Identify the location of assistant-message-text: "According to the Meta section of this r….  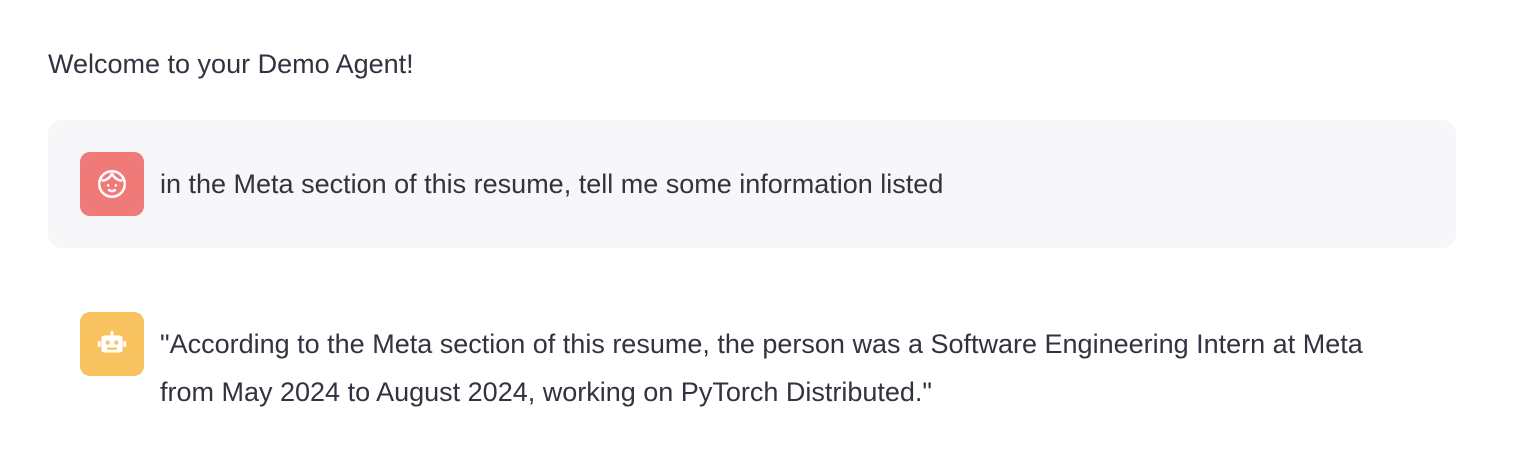
(761, 368).